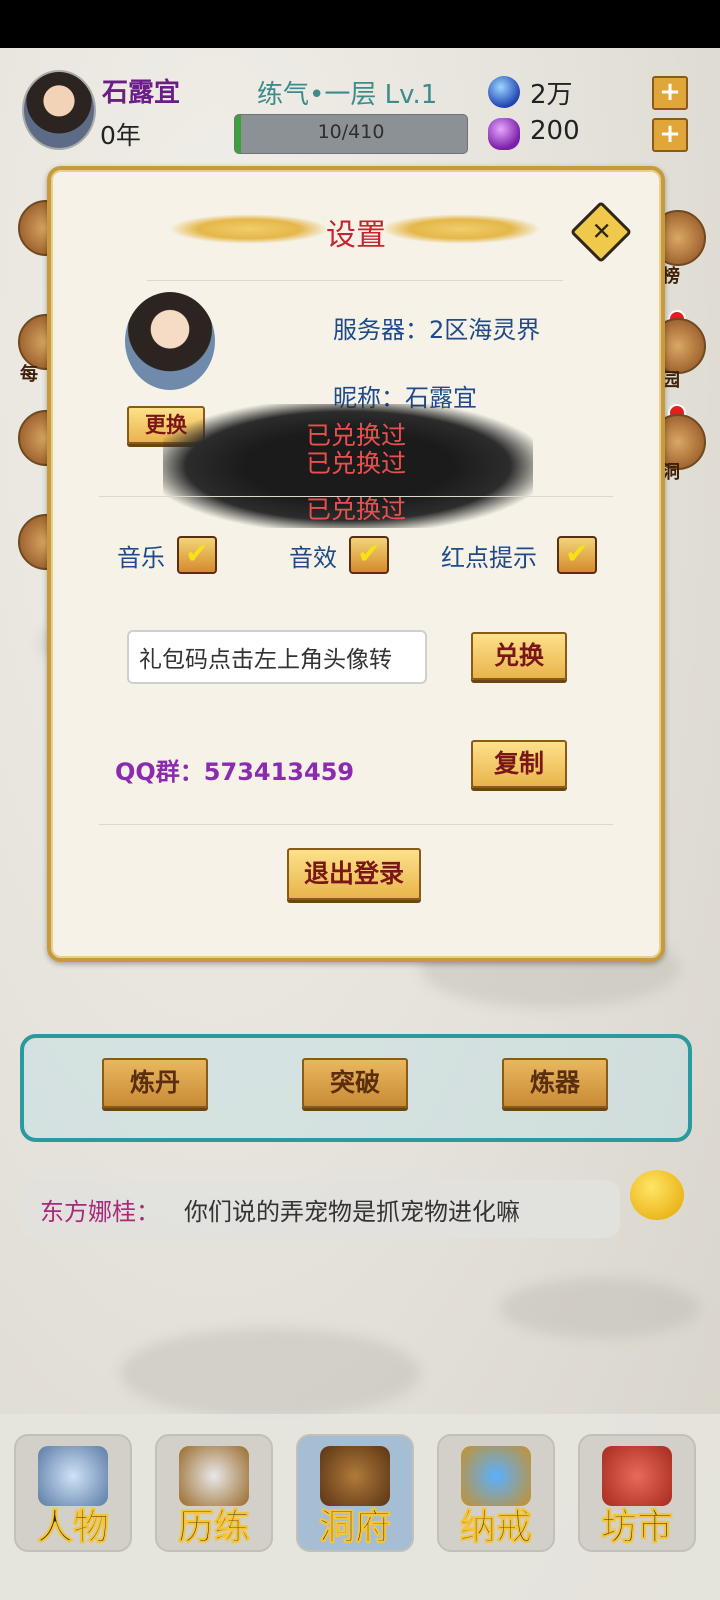 This screenshot has width=720, height=1600. What do you see at coordinates (601, 231) in the screenshot?
I see `close-icon: ✕` at bounding box center [601, 231].